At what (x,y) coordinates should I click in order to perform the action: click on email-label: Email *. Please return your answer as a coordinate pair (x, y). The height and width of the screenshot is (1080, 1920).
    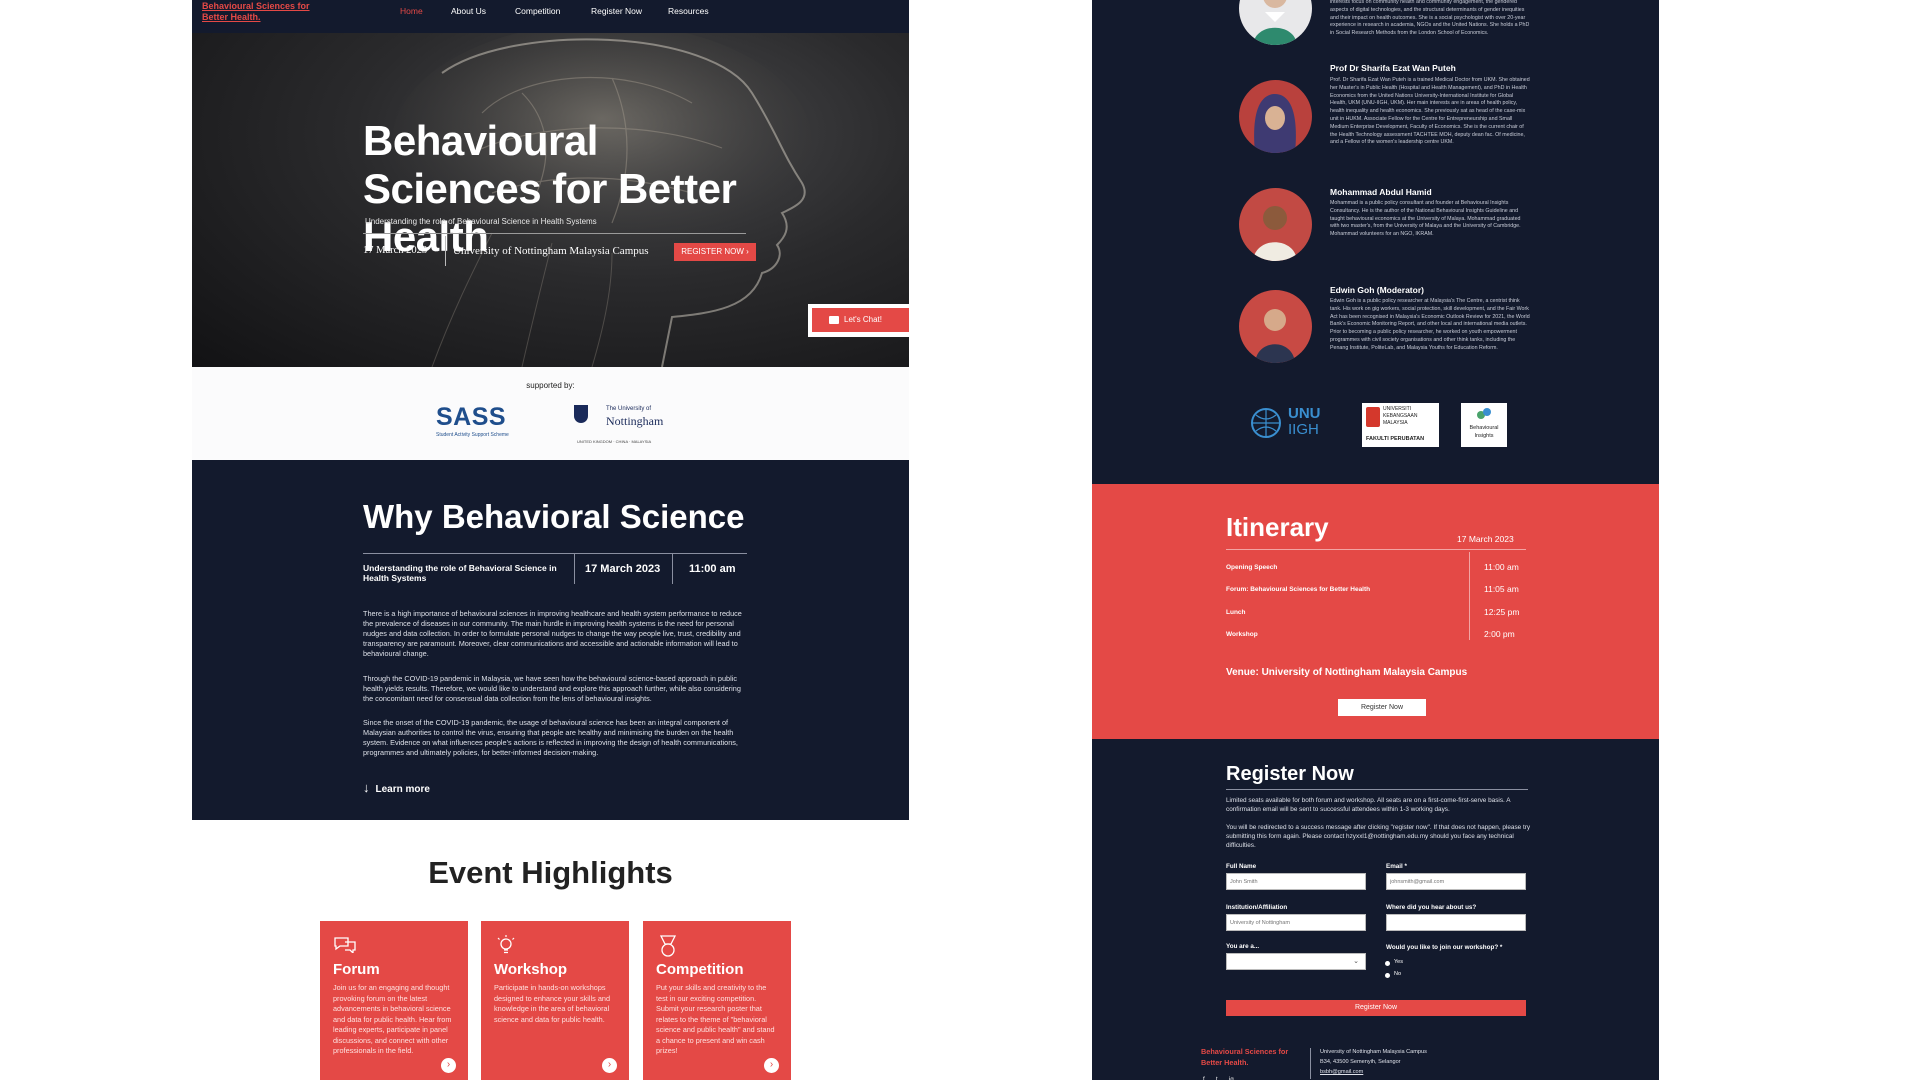
    Looking at the image, I should click on (1396, 866).